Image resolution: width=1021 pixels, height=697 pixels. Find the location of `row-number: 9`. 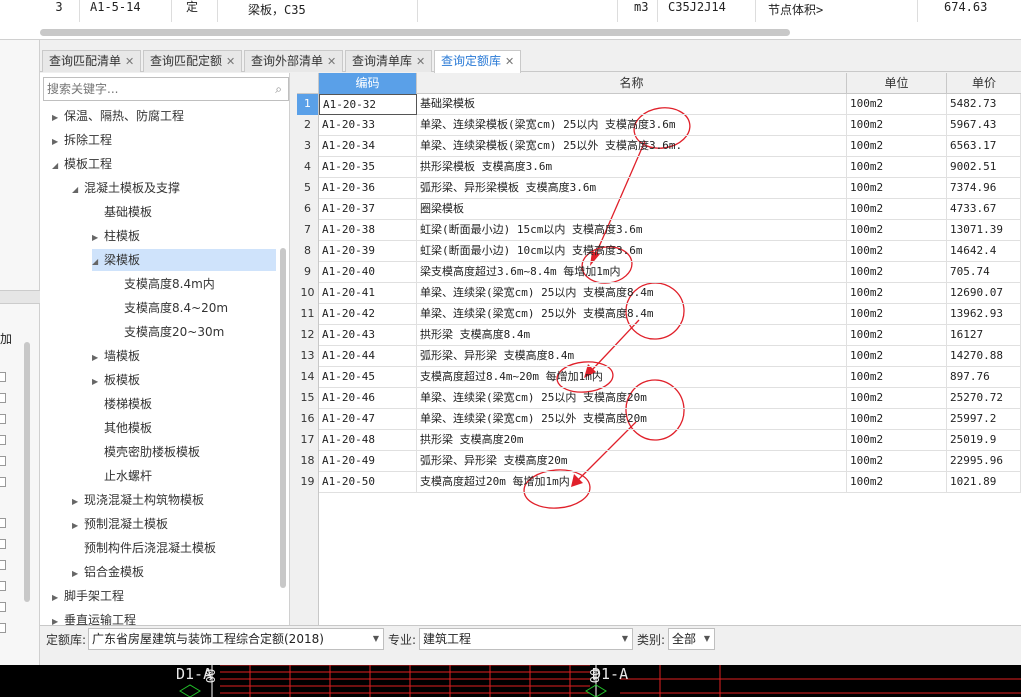

row-number: 9 is located at coordinates (308, 272).